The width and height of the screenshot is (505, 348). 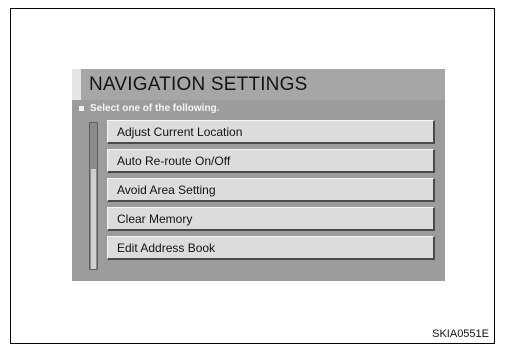 I want to click on screen-title: NAVIGATION SETTINGS, so click(x=198, y=84).